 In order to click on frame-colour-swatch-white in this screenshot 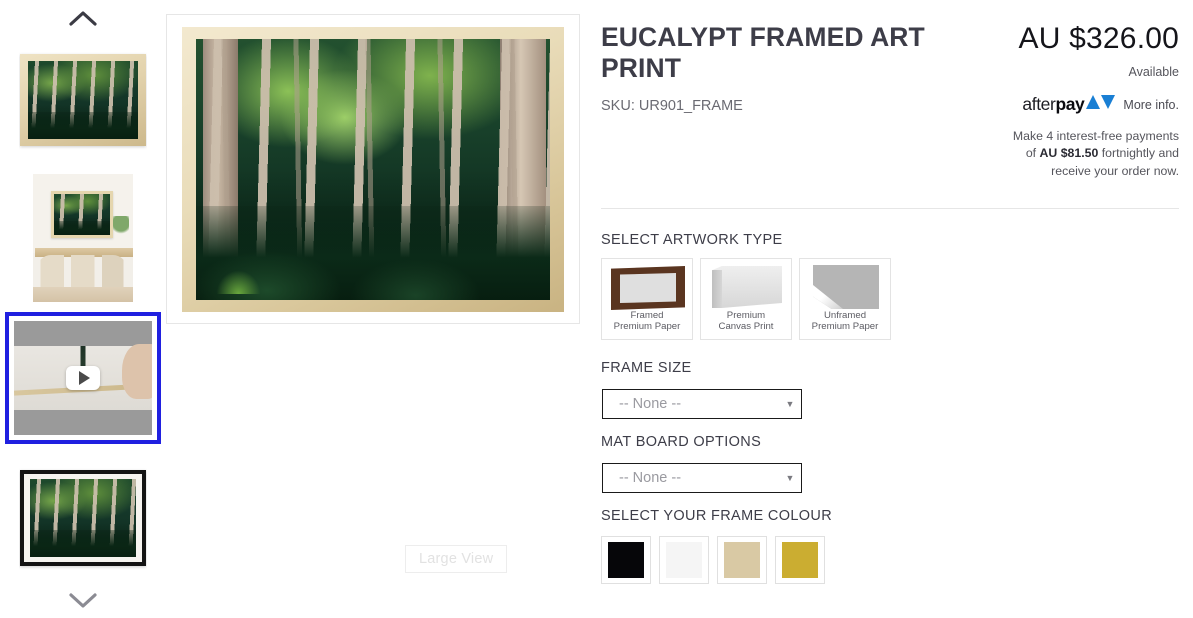, I will do `click(684, 560)`.